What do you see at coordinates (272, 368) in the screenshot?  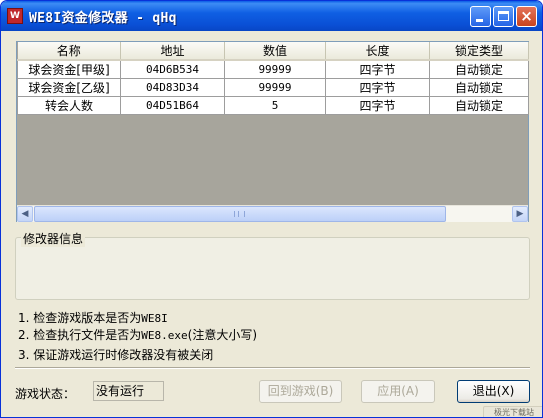 I see `separator` at bounding box center [272, 368].